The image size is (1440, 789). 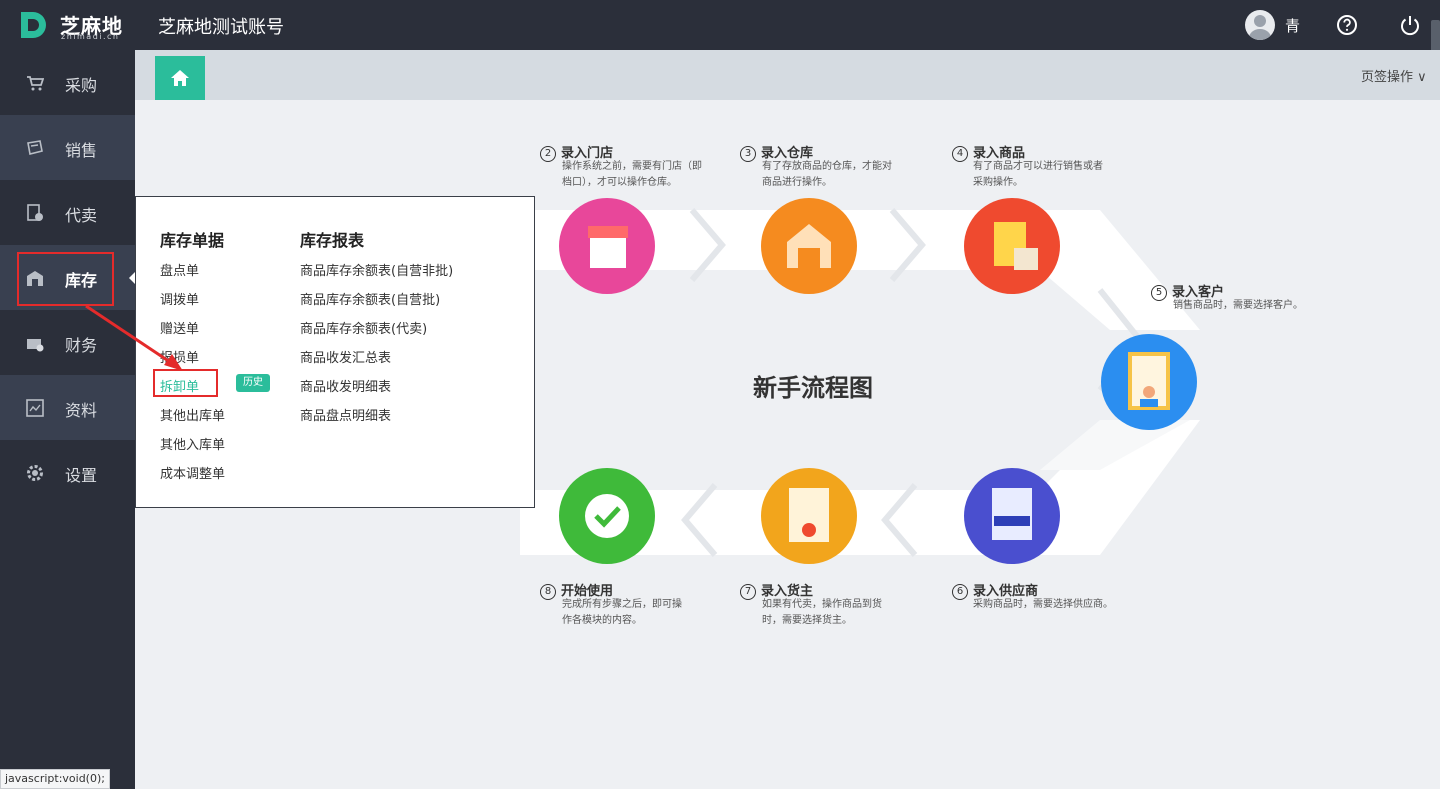 What do you see at coordinates (345, 356) in the screenshot?
I see `menu-report-inout-summary: 商品收发汇总表` at bounding box center [345, 356].